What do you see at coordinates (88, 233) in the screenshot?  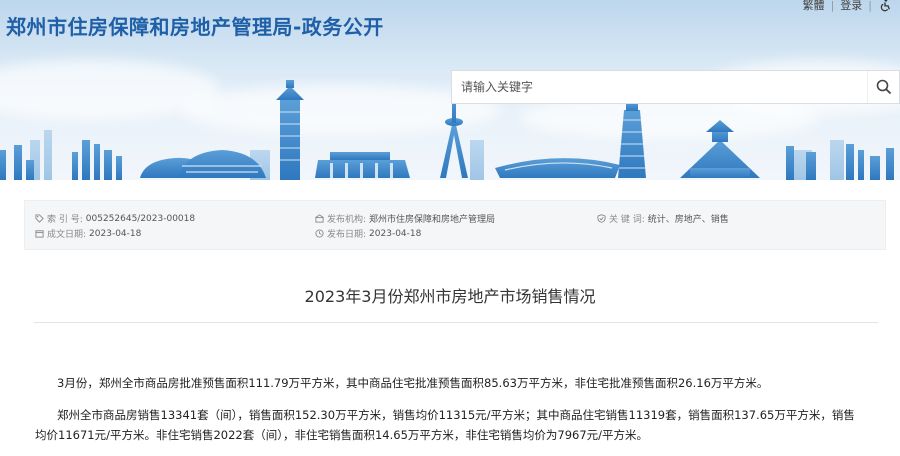 I see `meta-created-date: 成文日期: 2023-04-18` at bounding box center [88, 233].